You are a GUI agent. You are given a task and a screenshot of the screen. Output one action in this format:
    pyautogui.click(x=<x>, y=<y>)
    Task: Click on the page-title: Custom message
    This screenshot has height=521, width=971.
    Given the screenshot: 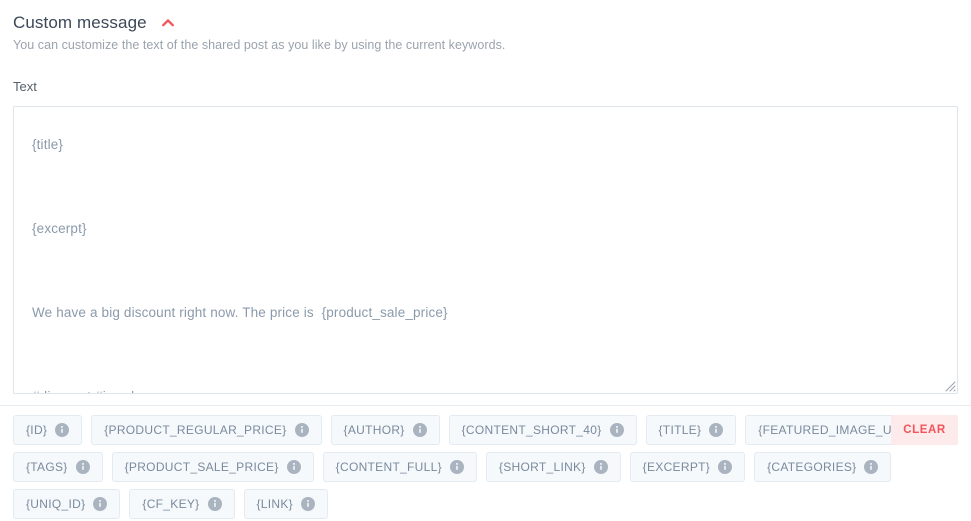 What is the action you would take?
    pyautogui.click(x=80, y=22)
    